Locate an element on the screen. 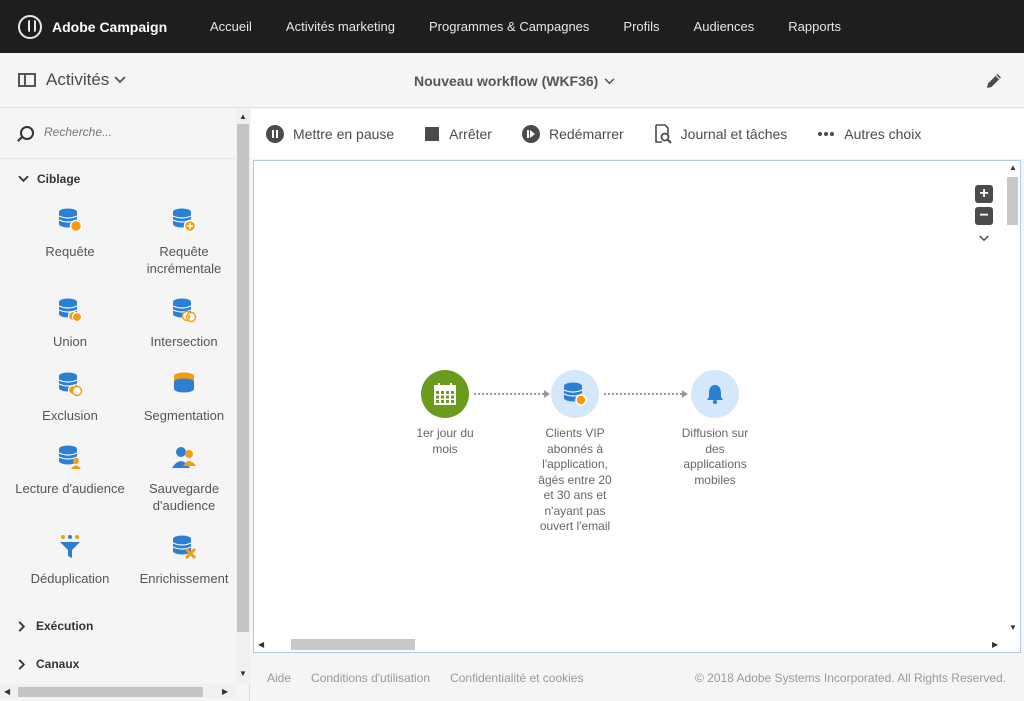  section-canaux: Canaux is located at coordinates (48, 664).